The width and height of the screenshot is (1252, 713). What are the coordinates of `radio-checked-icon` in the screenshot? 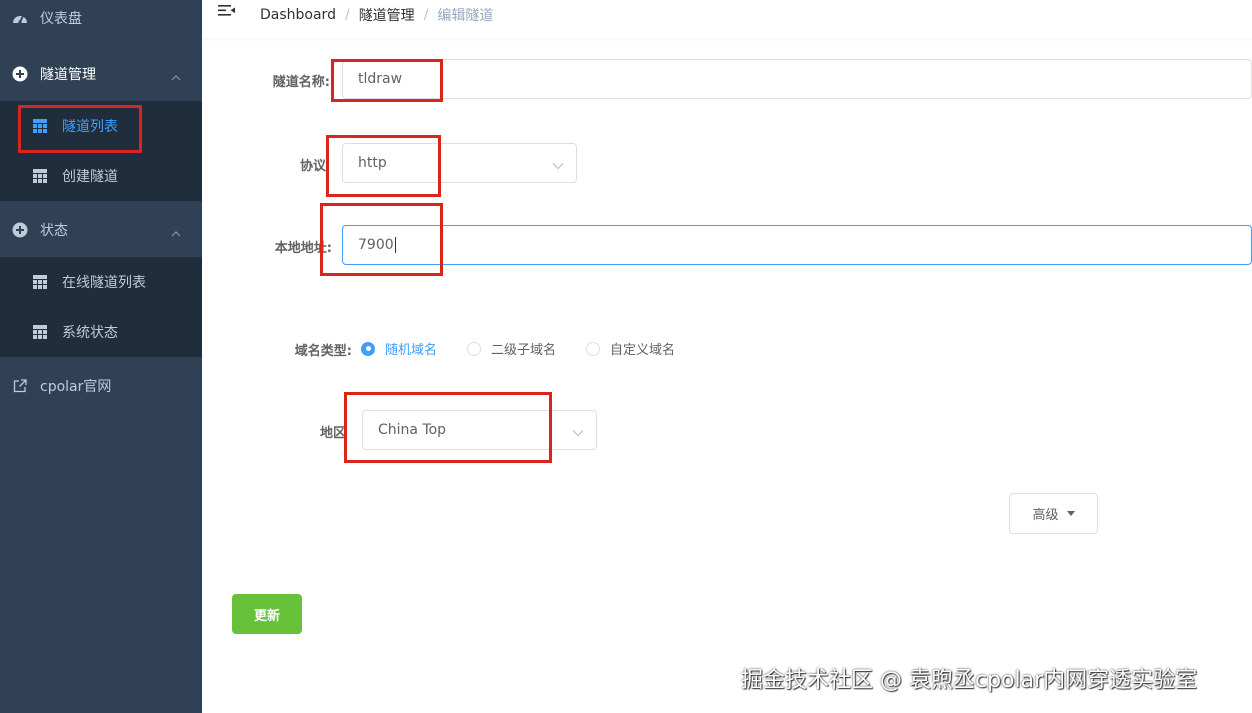 It's located at (368, 348).